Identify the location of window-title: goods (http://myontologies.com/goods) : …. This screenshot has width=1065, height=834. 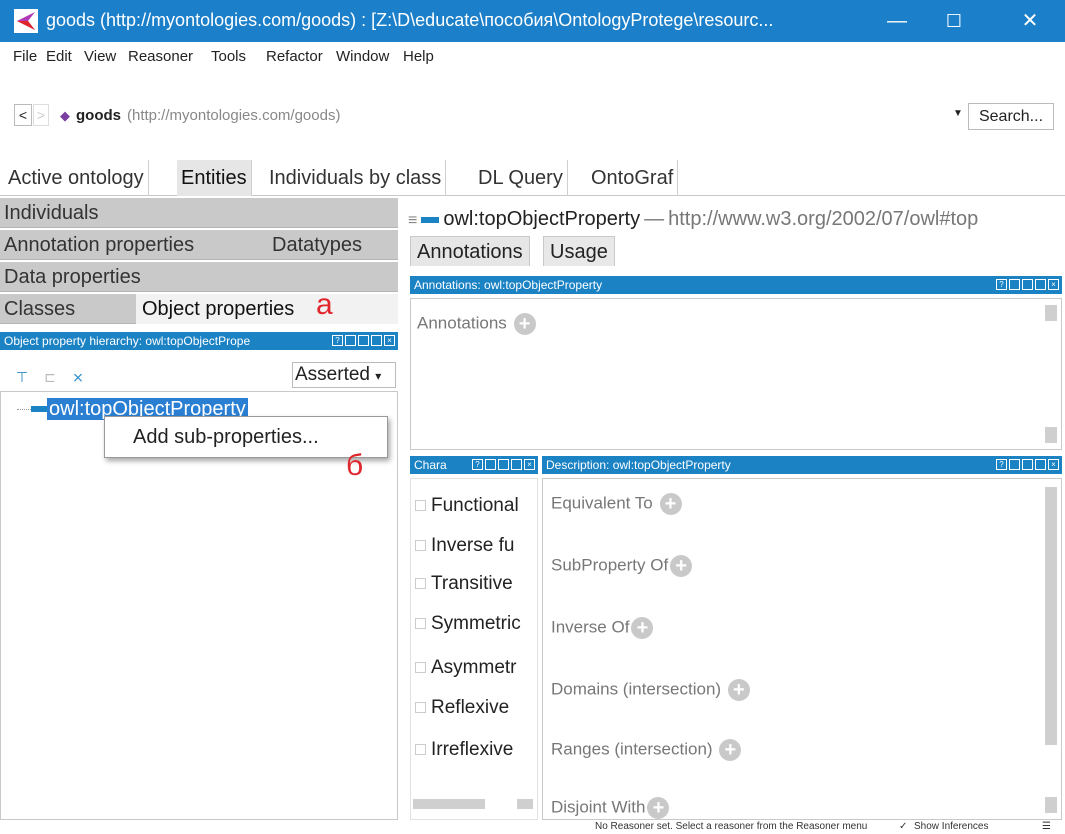
(410, 20).